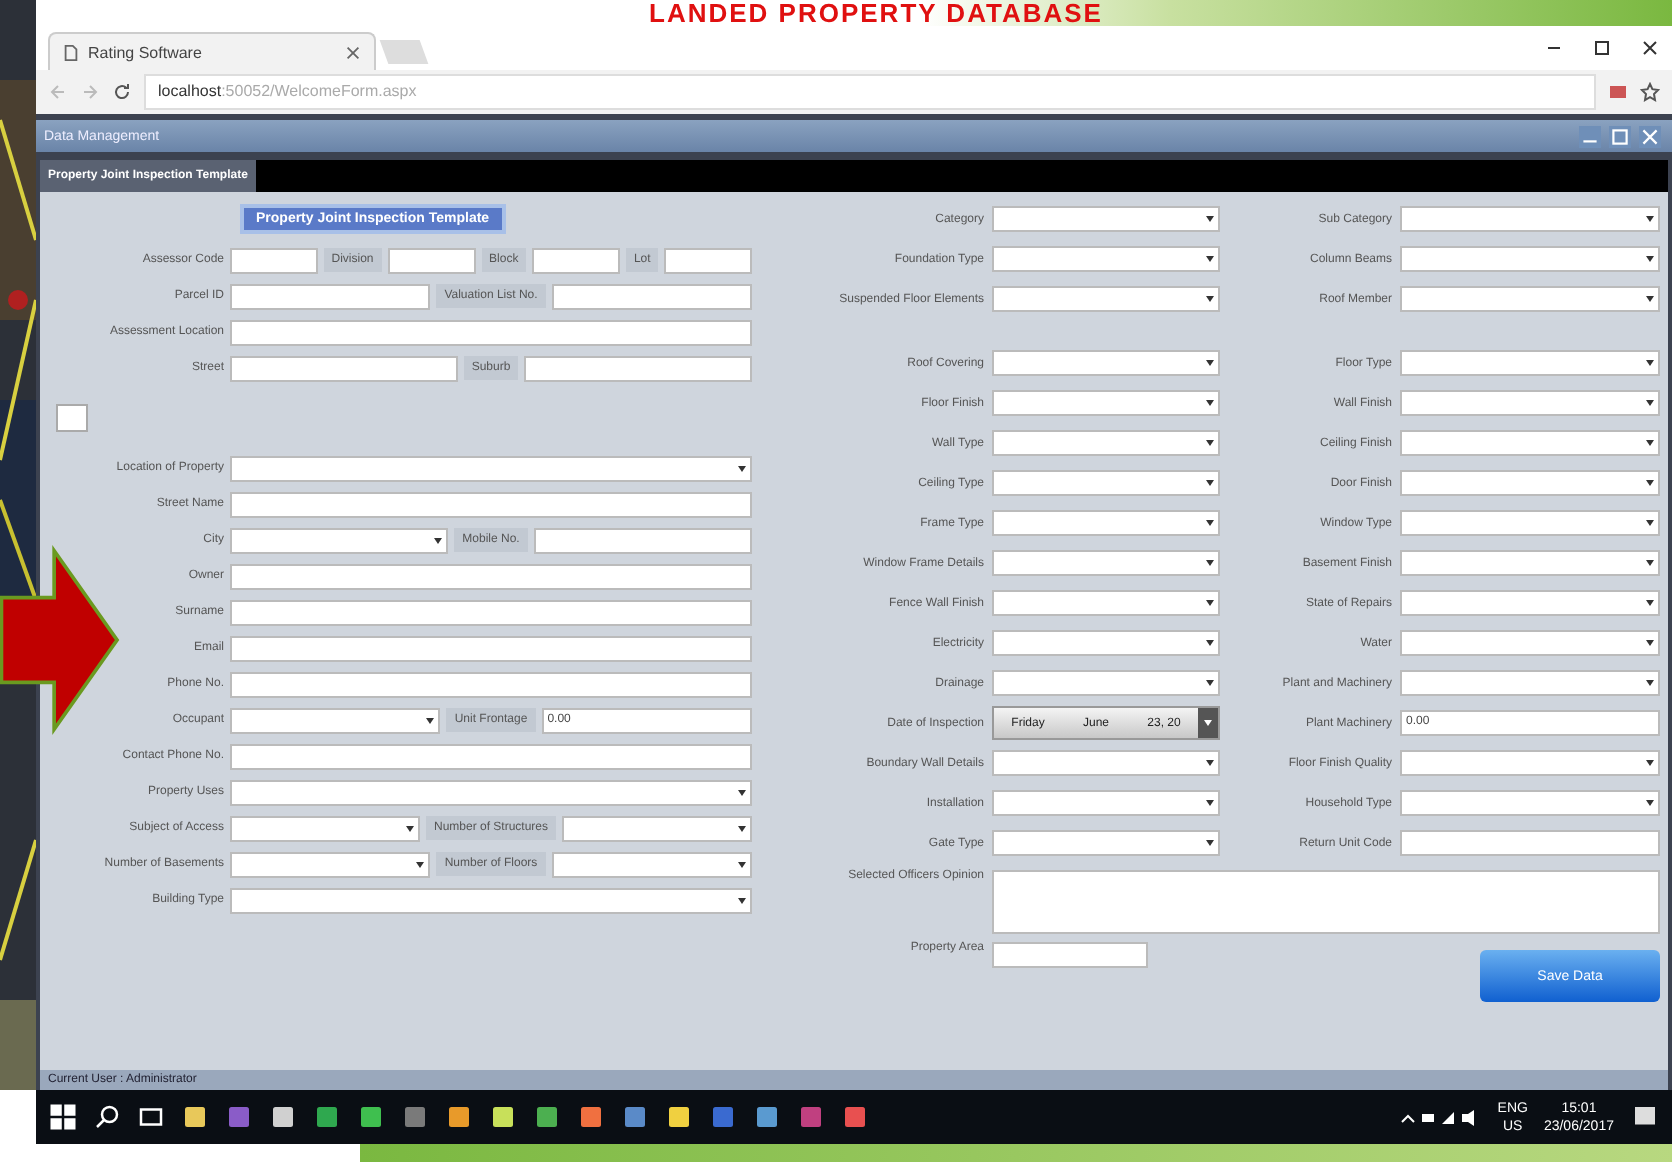  What do you see at coordinates (72, 418) in the screenshot?
I see `checkbox` at bounding box center [72, 418].